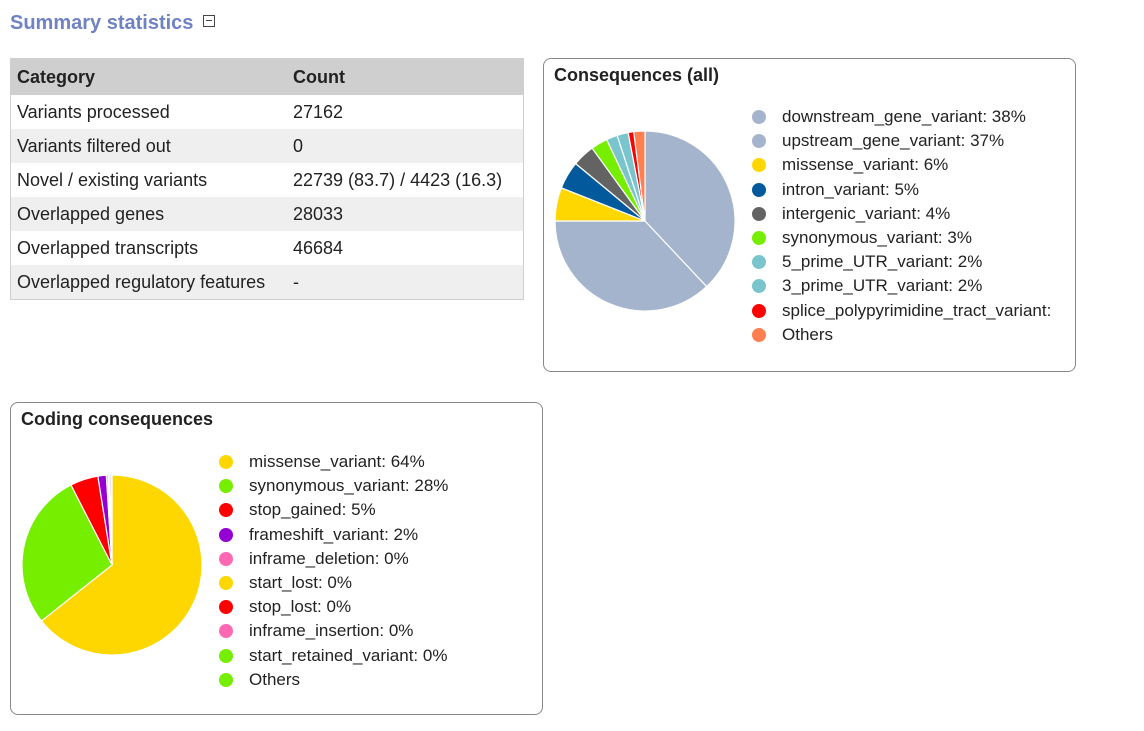 The width and height of the screenshot is (1144, 731). What do you see at coordinates (405, 146) in the screenshot?
I see `row-count: 0` at bounding box center [405, 146].